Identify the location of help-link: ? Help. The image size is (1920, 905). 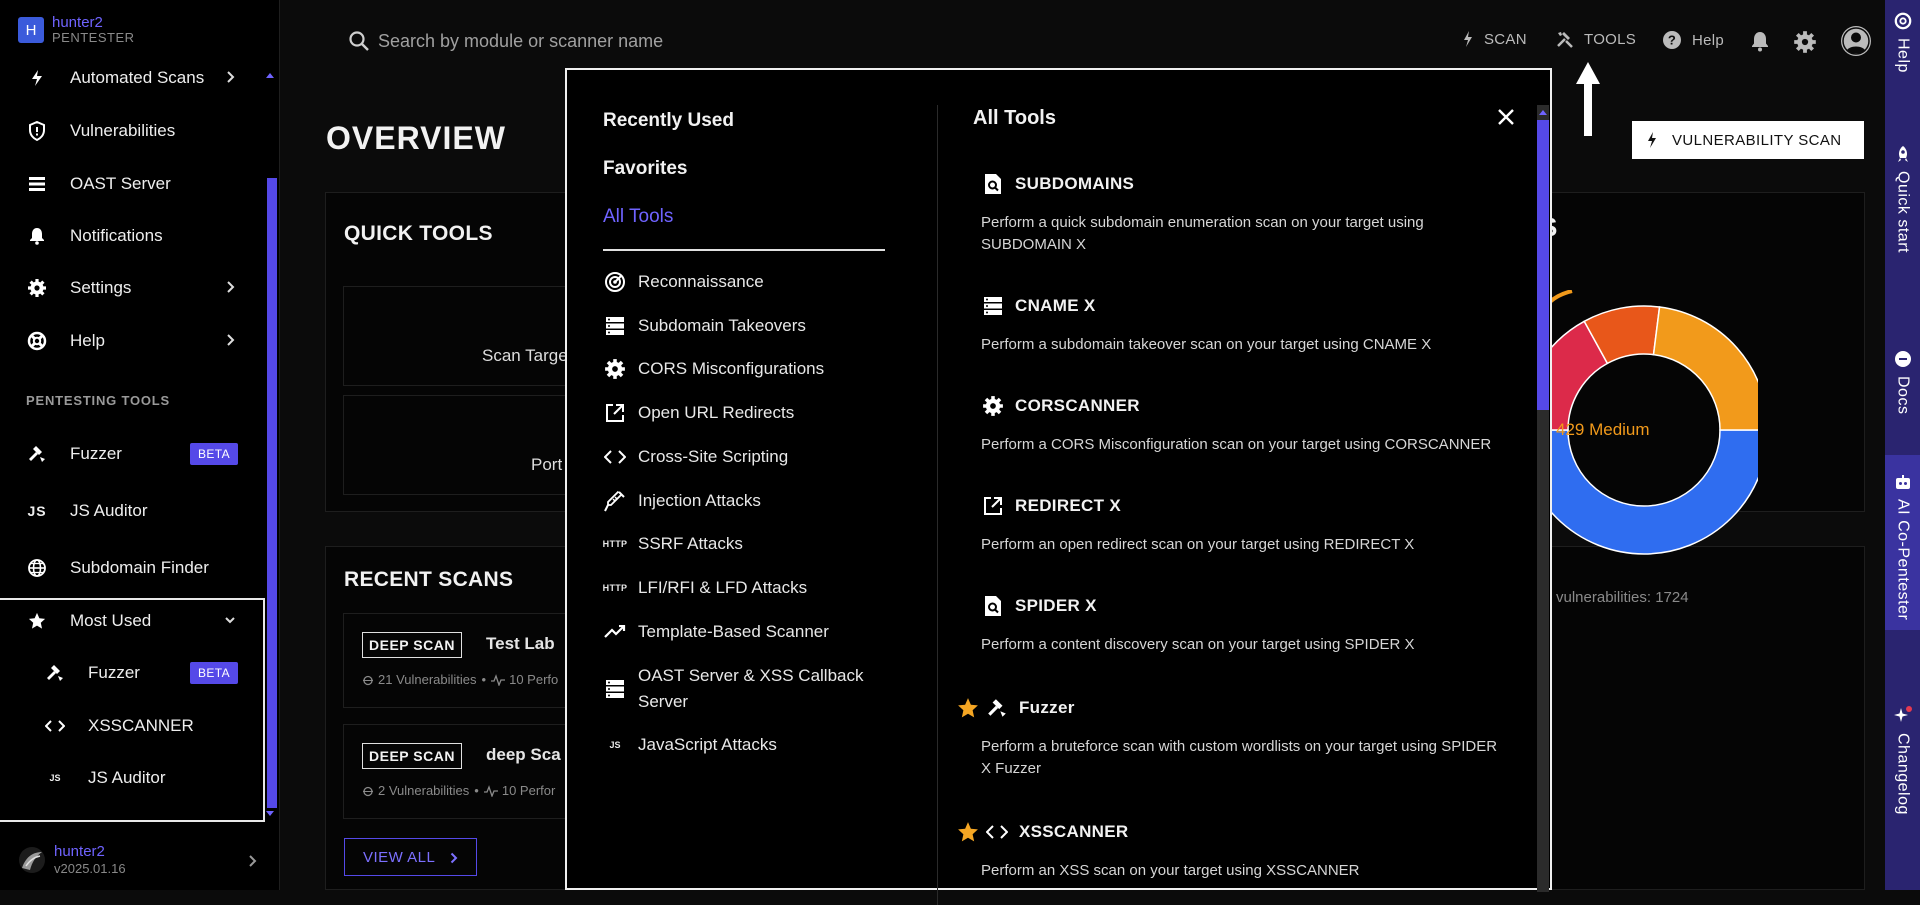
(1693, 40).